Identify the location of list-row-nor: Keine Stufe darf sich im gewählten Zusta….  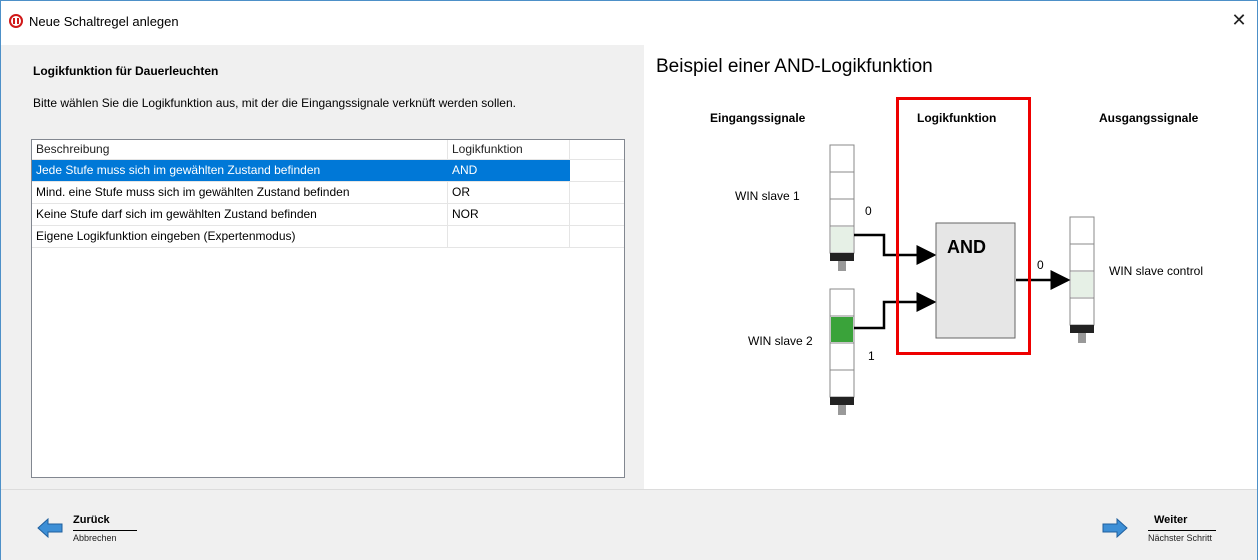
(328, 215).